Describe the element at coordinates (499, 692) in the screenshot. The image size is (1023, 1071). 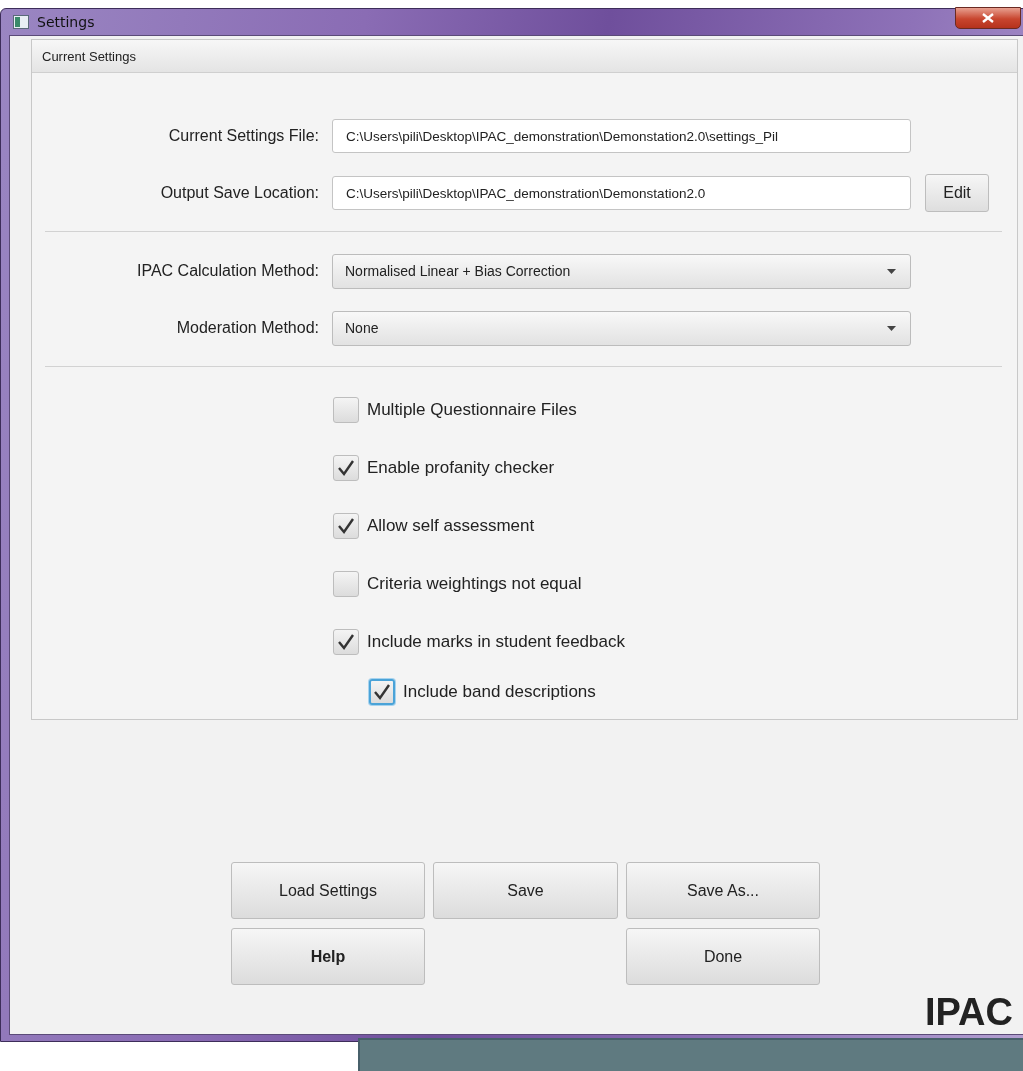
I see `checkbox-label: Include band descriptions` at that location.